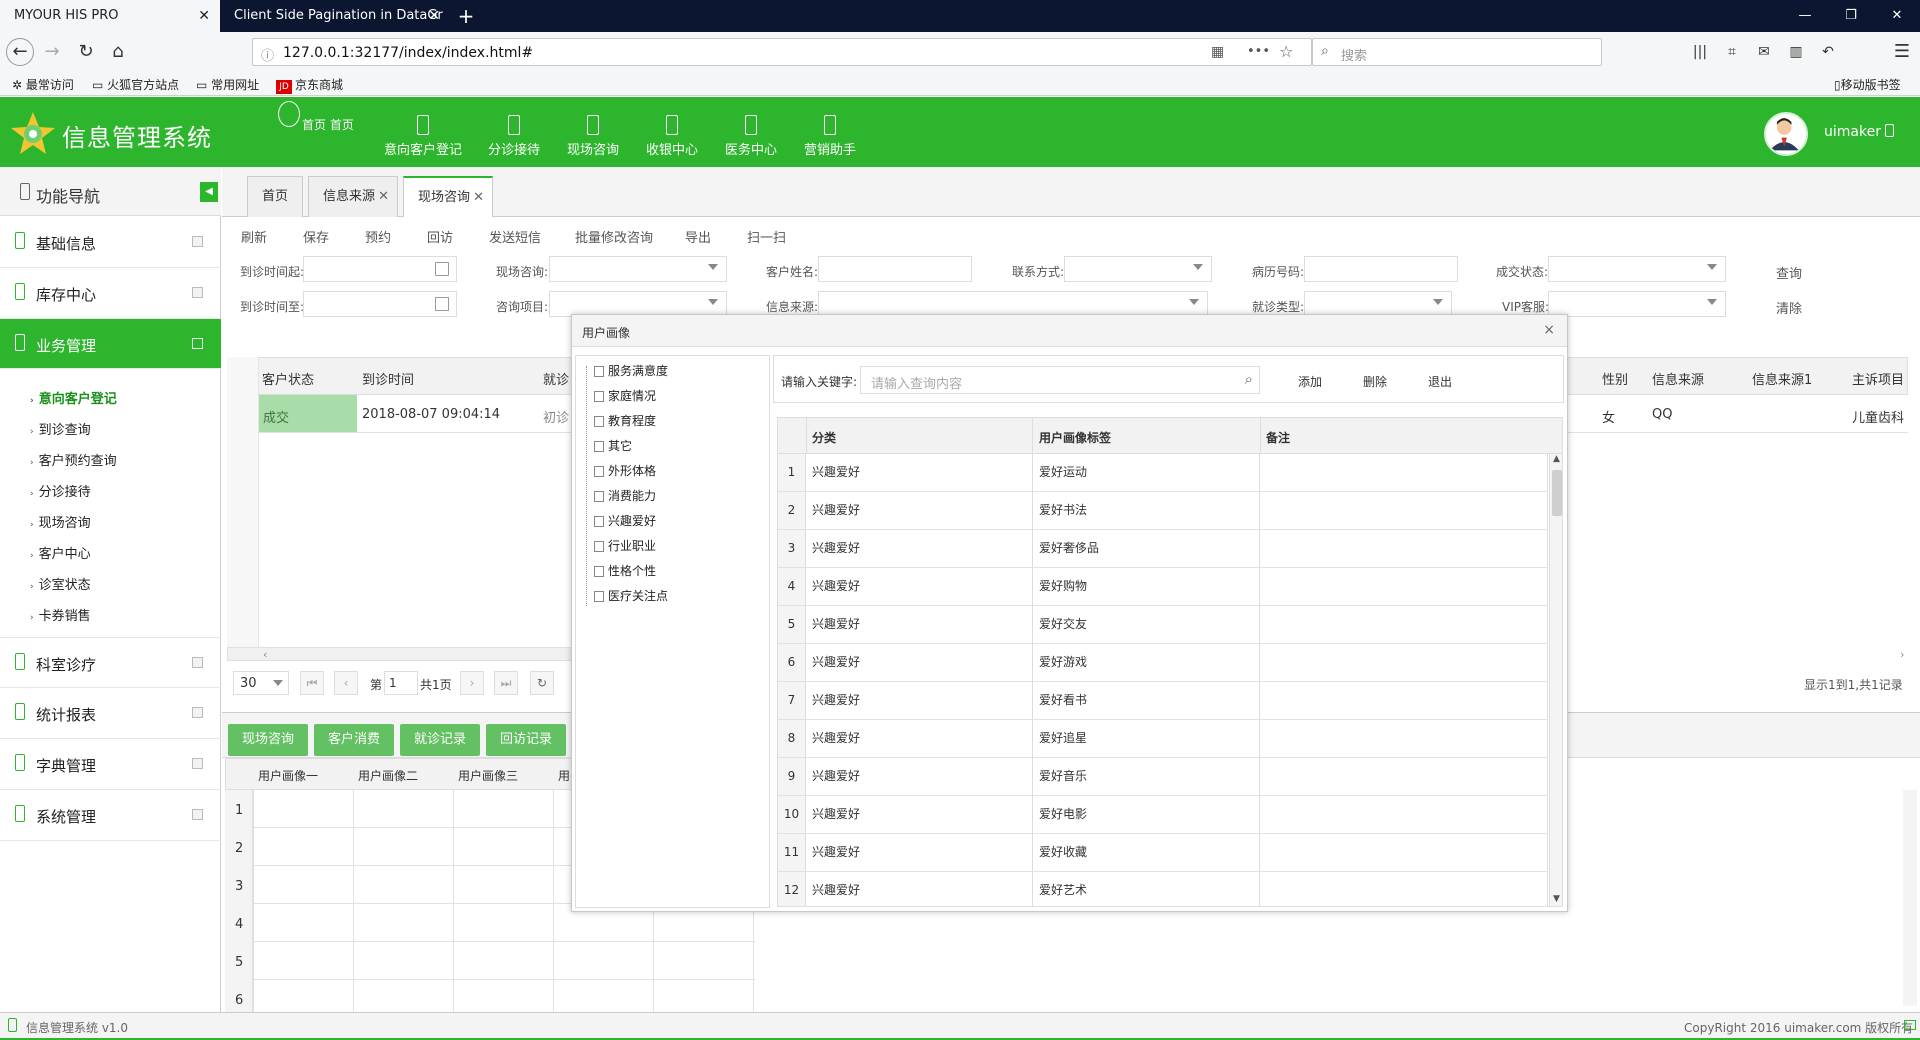 This screenshot has height=1040, width=1920. Describe the element at coordinates (401, 683) in the screenshot. I see `page-number-input: 1` at that location.